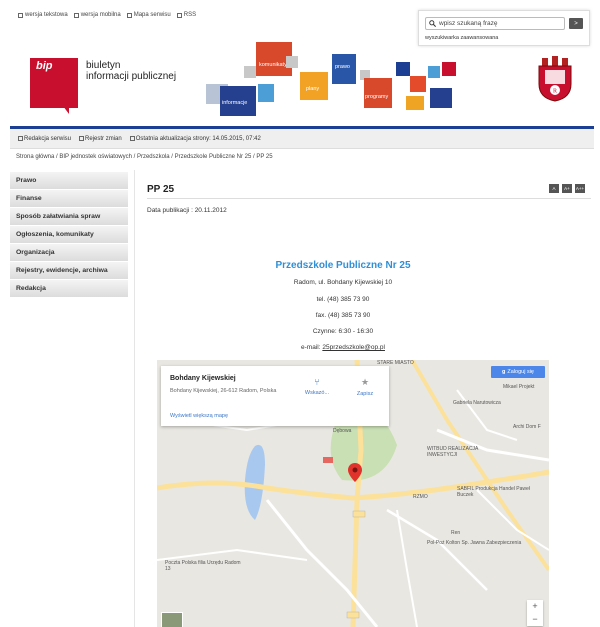 This screenshot has height=627, width=600. I want to click on sidebar-item-ogloszenia: Ogłoszenia, komunikaty, so click(69, 235).